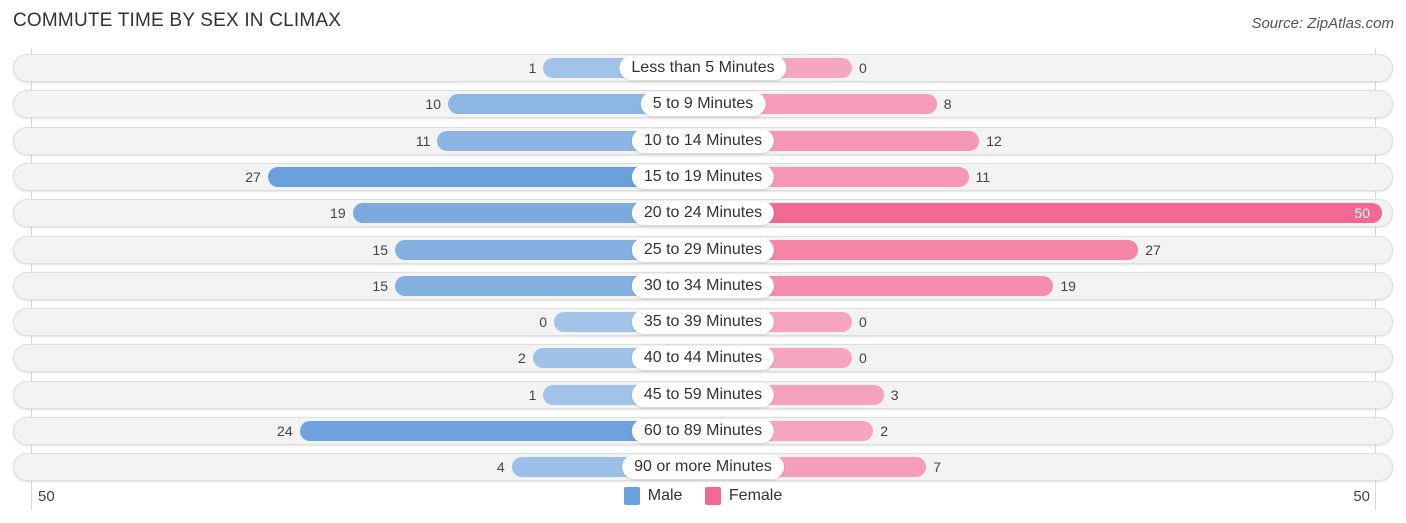 Image resolution: width=1406 pixels, height=523 pixels. What do you see at coordinates (755, 495) in the screenshot?
I see `legend-label-female: Female` at bounding box center [755, 495].